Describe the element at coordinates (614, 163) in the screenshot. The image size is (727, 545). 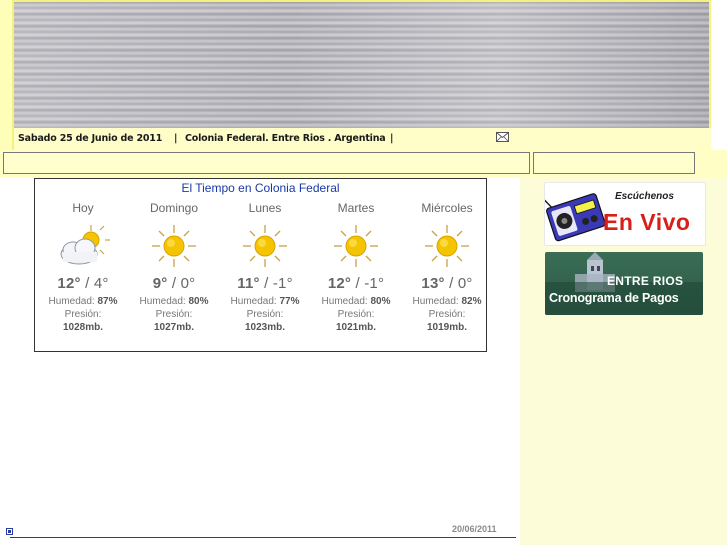
I see `nav-box-side` at that location.